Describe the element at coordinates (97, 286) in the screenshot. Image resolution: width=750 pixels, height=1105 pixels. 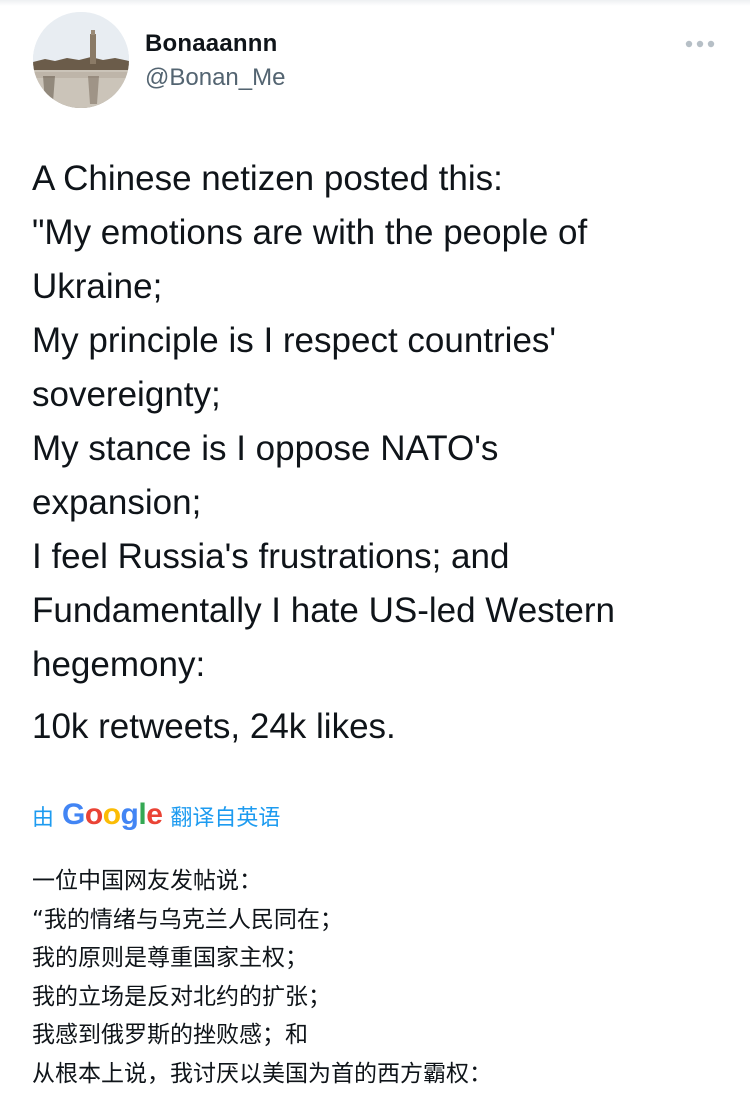
I see `tweet-text-line: Ukraine;` at that location.